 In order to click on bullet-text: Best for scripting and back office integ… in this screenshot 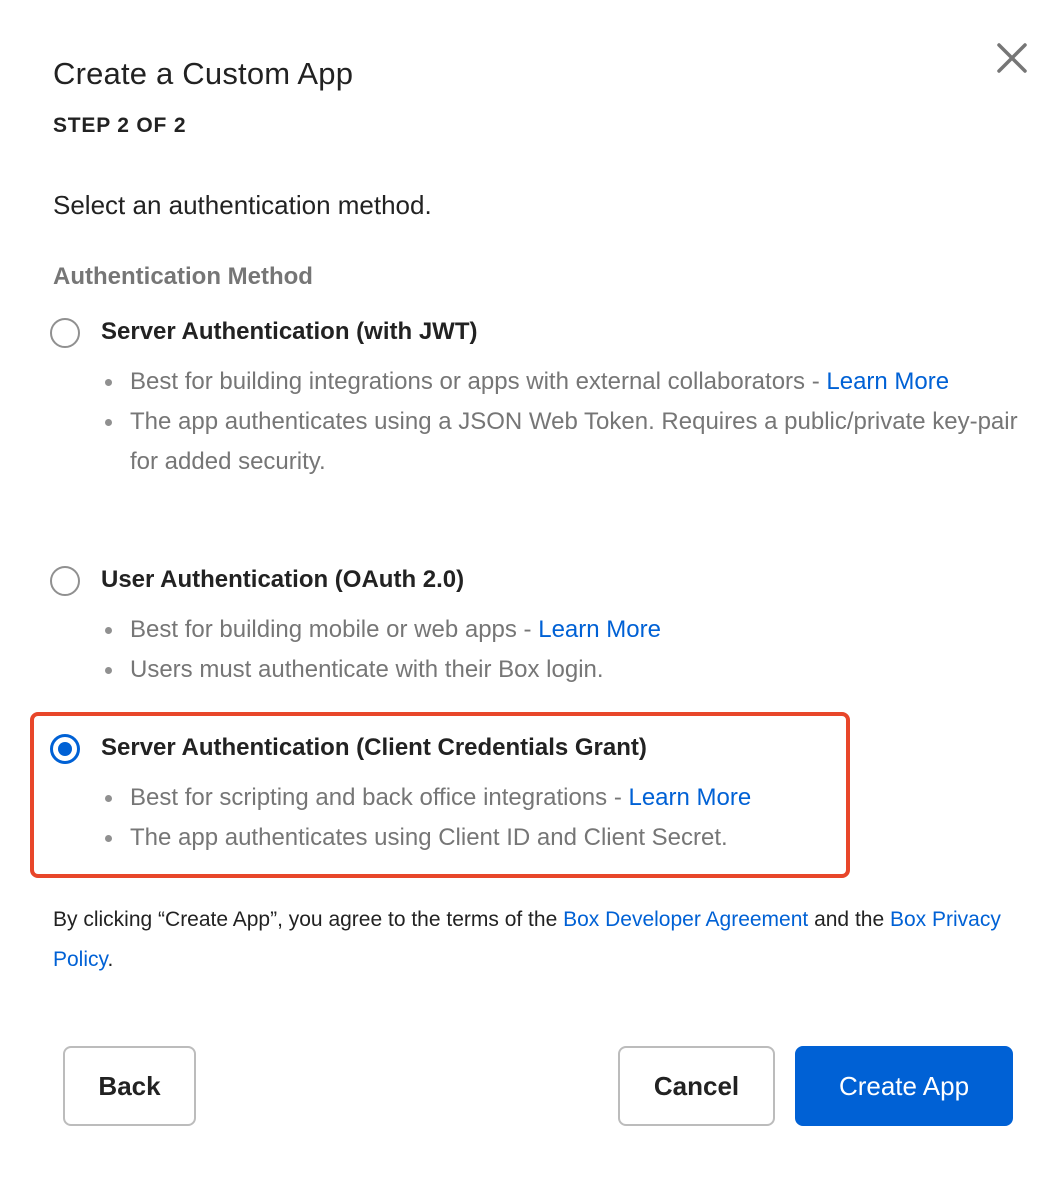, I will do `click(379, 797)`.